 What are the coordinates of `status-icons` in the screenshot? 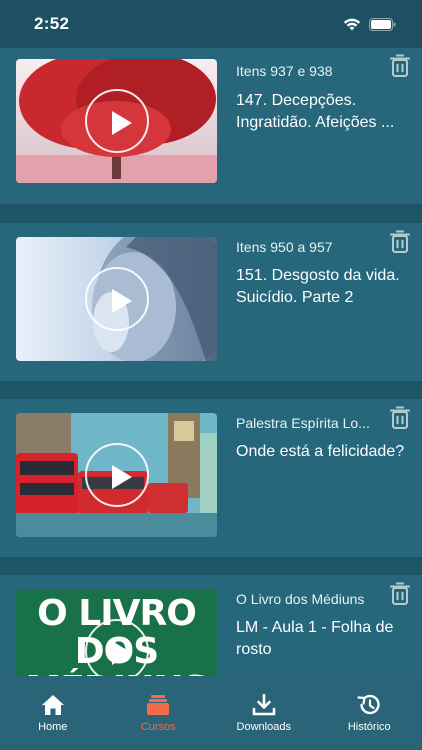 It's located at (369, 24).